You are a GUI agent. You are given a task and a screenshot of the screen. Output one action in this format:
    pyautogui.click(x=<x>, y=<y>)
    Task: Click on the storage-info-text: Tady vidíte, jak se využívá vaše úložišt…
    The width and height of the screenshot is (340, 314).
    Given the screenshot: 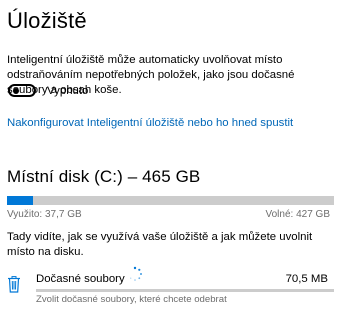 What is the action you would take?
    pyautogui.click(x=160, y=244)
    